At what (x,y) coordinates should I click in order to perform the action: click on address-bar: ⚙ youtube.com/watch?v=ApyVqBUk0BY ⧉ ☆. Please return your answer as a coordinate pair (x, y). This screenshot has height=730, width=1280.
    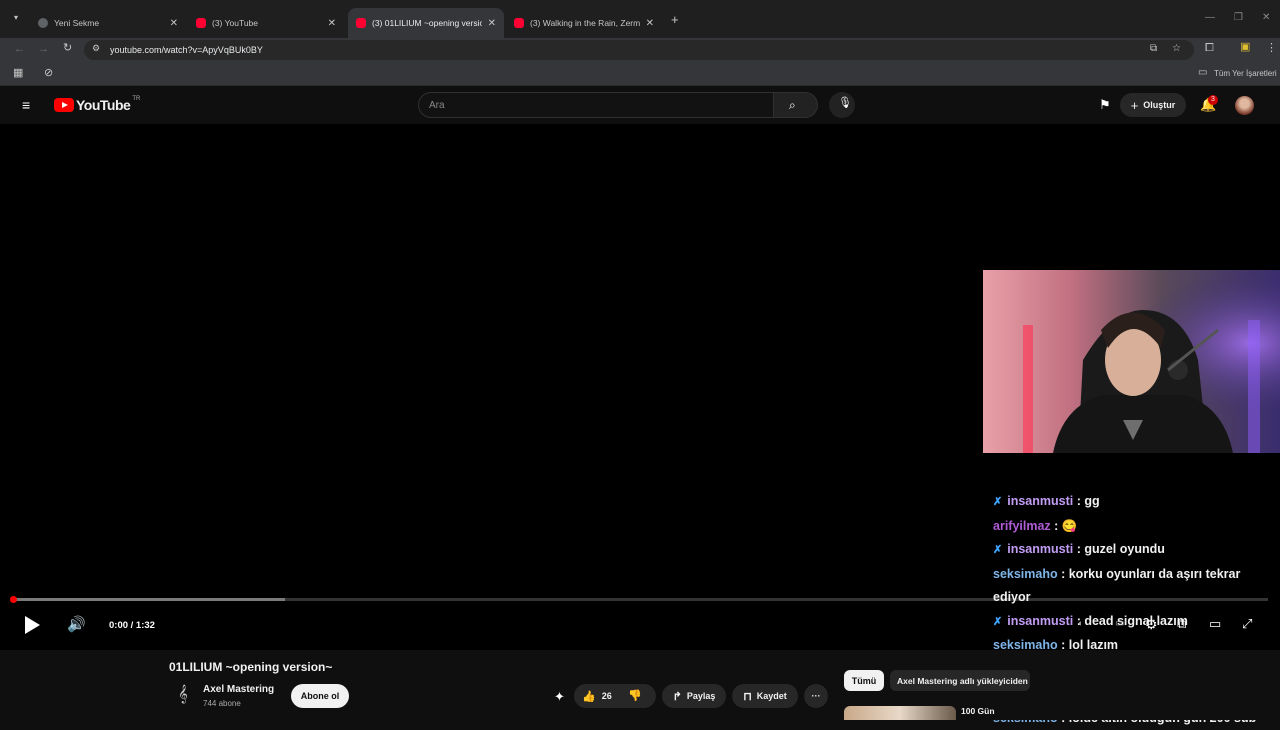
    Looking at the image, I should click on (639, 50).